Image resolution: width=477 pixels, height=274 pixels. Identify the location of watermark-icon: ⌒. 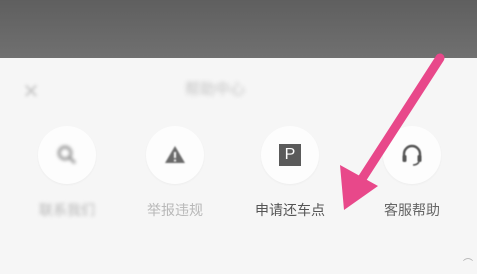
(468, 264).